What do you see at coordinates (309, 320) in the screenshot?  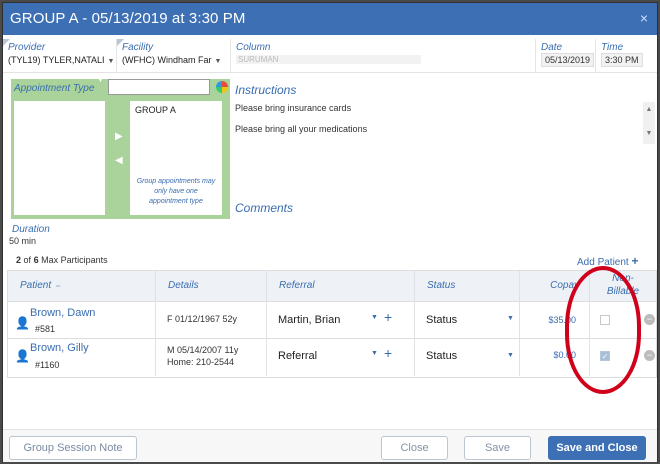 I see `referral-select: Martin, Brian` at bounding box center [309, 320].